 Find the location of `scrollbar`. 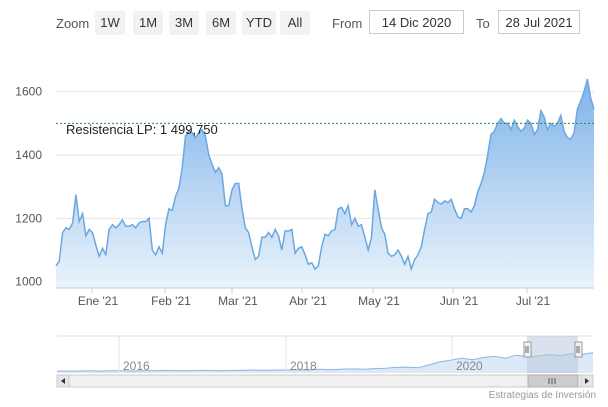

scrollbar is located at coordinates (325, 381).